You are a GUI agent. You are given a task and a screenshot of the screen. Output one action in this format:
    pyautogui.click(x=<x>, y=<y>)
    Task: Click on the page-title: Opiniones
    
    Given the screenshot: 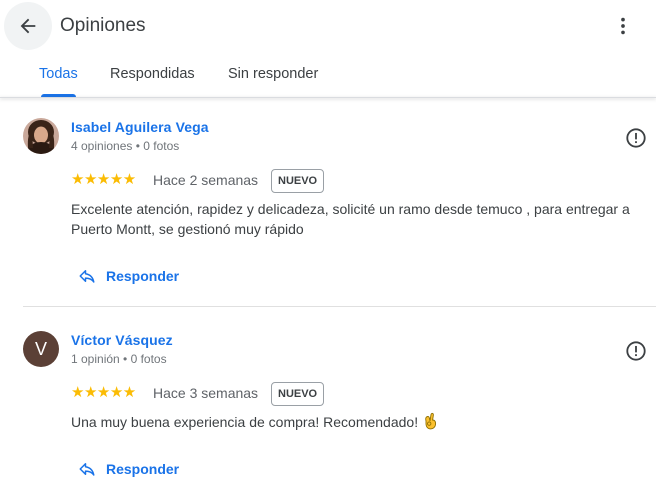 What is the action you would take?
    pyautogui.click(x=103, y=25)
    